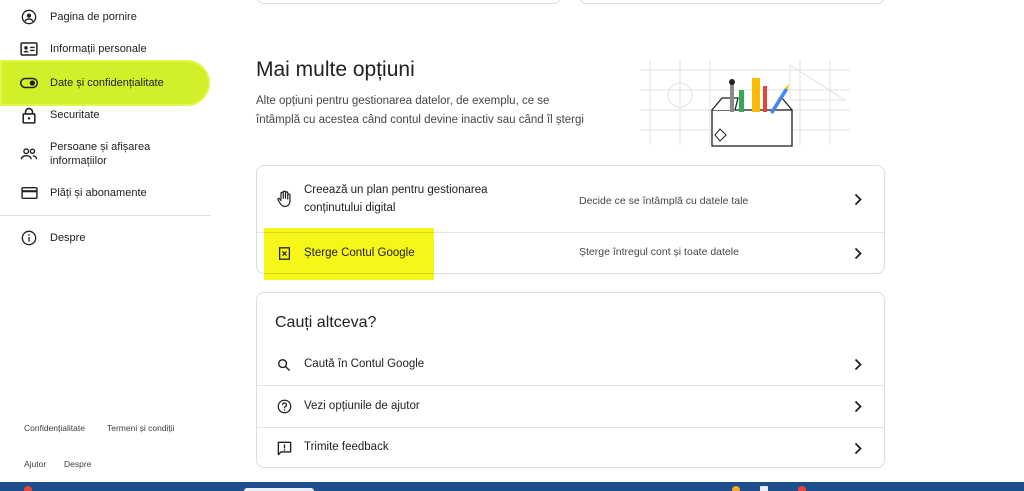  I want to click on lock-icon, so click(29, 115).